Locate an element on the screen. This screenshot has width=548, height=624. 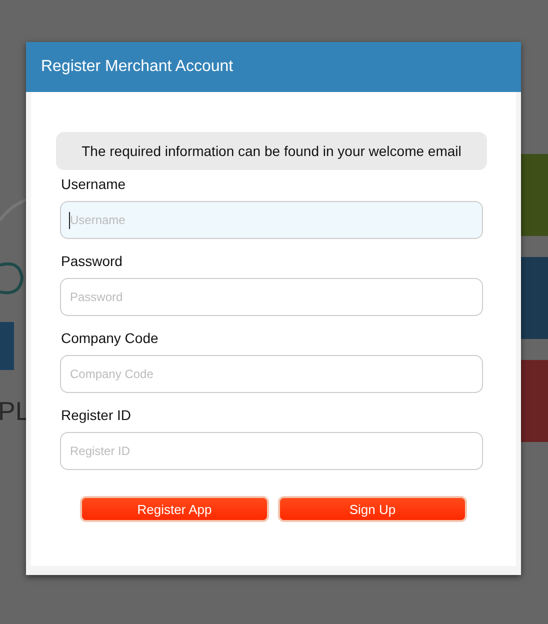
field-label: Username is located at coordinates (93, 184).